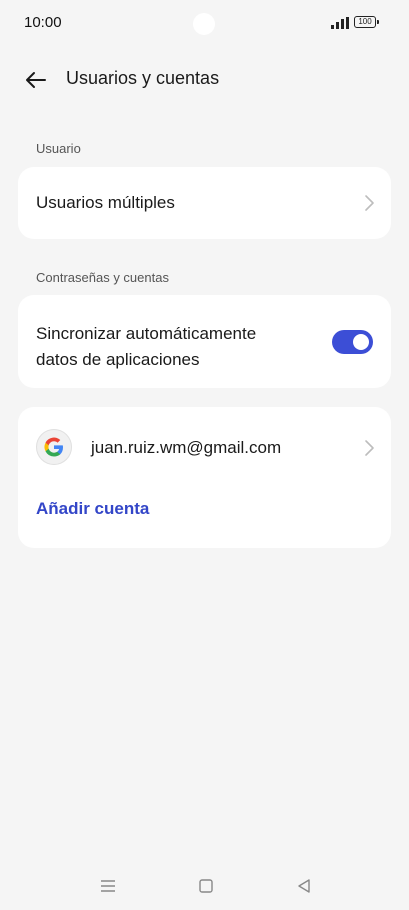 The image size is (409, 910). Describe the element at coordinates (352, 342) in the screenshot. I see `sync-toggle` at that location.